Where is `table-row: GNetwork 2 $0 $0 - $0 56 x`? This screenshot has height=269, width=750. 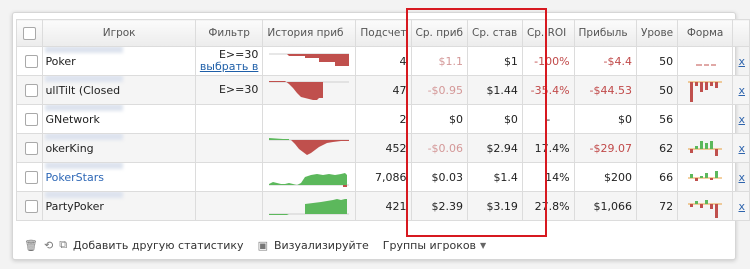 table-row: GNetwork 2 $0 $0 - $0 56 x is located at coordinates (382, 119).